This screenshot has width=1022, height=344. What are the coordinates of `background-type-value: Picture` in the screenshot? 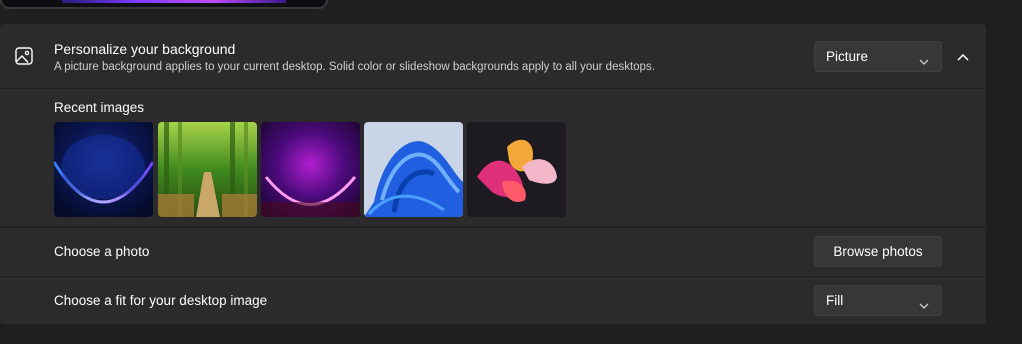 It's located at (847, 56).